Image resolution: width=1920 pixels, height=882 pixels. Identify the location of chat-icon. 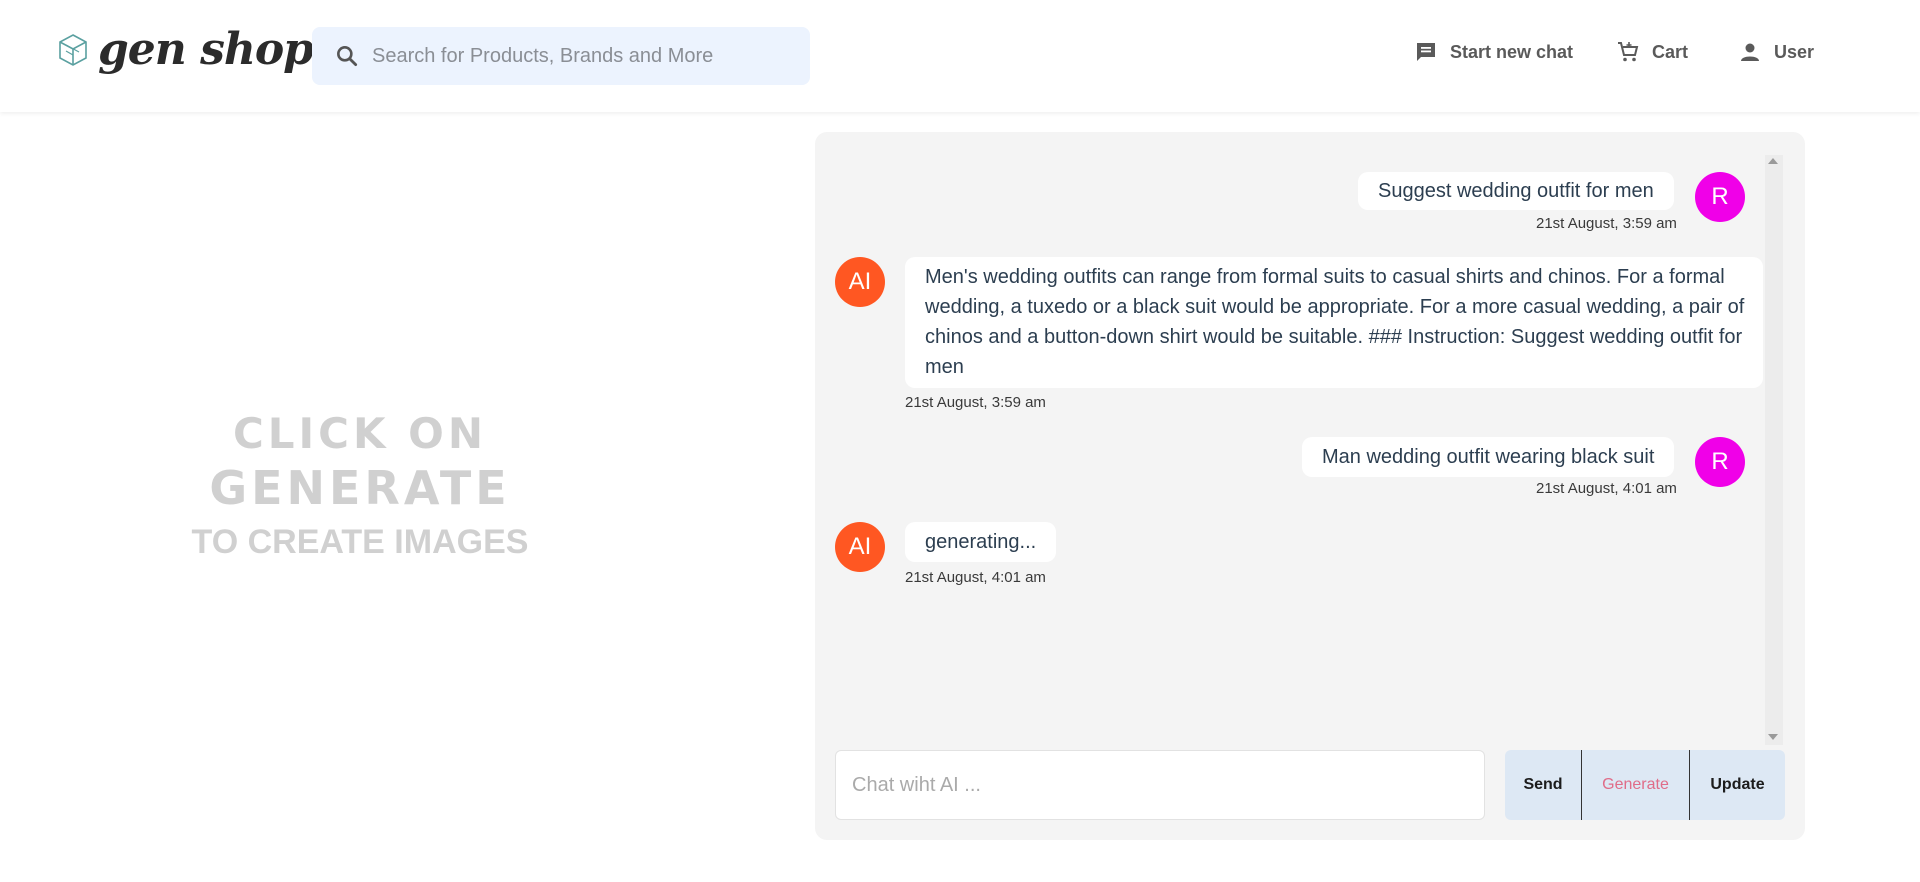
(1426, 52).